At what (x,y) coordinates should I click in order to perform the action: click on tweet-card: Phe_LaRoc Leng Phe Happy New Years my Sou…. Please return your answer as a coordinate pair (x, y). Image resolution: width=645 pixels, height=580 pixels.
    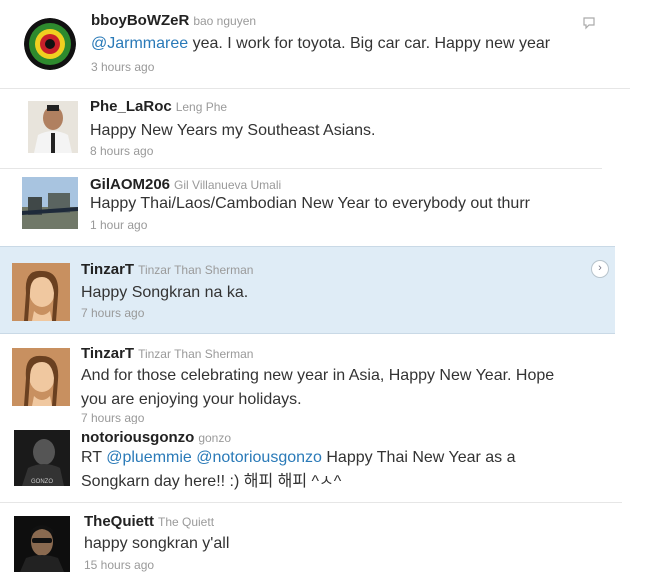
    Looking at the image, I should click on (315, 128).